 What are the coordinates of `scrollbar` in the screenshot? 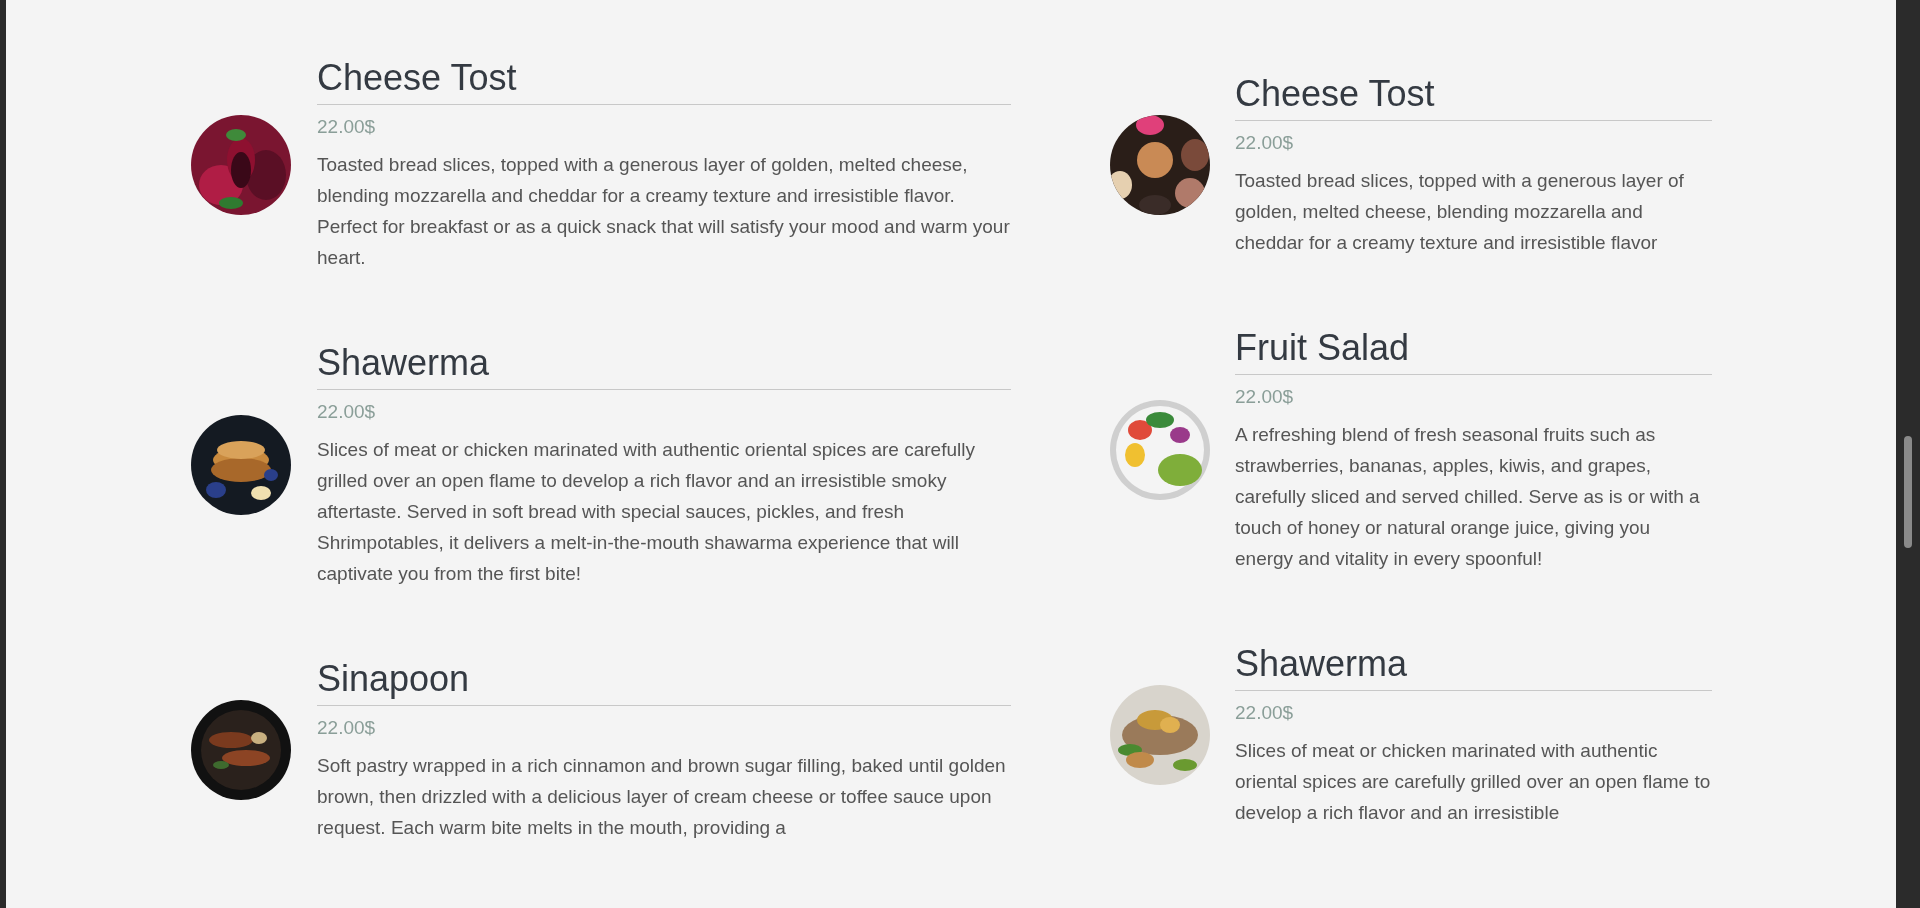 It's located at (1908, 454).